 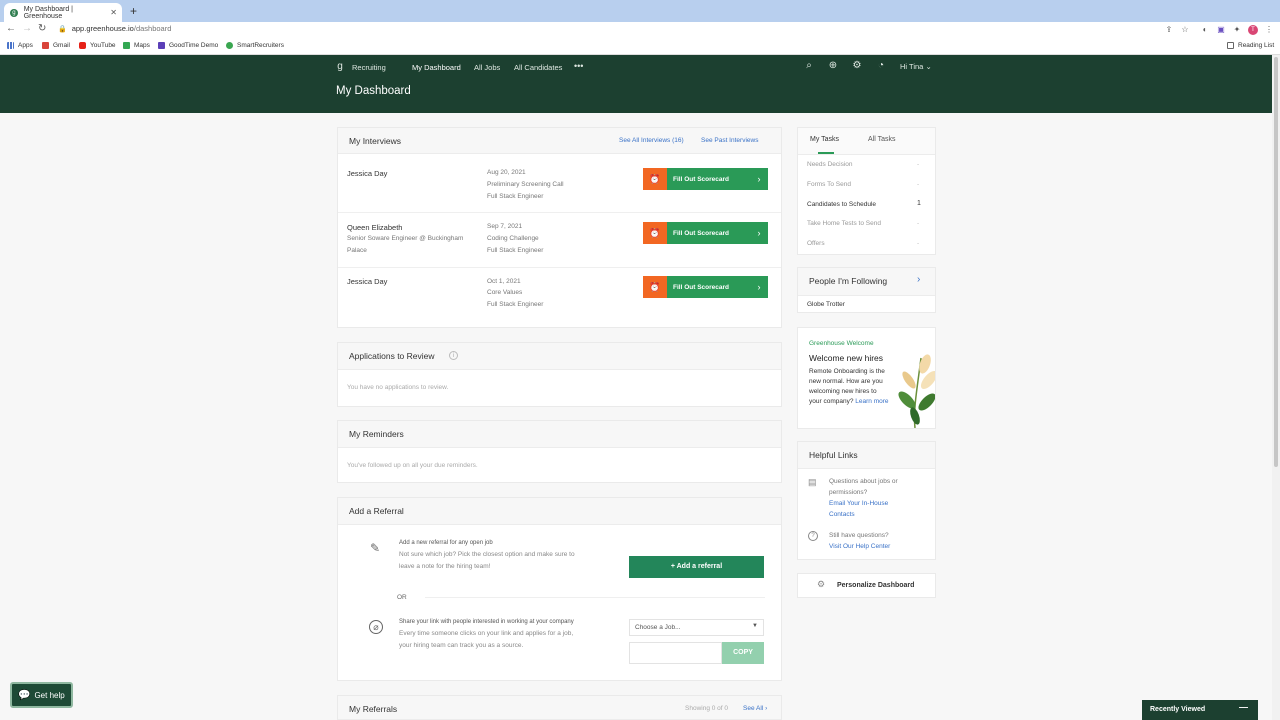 What do you see at coordinates (729, 140) in the screenshot?
I see `see-past-interviews-link: See Past Interviews` at bounding box center [729, 140].